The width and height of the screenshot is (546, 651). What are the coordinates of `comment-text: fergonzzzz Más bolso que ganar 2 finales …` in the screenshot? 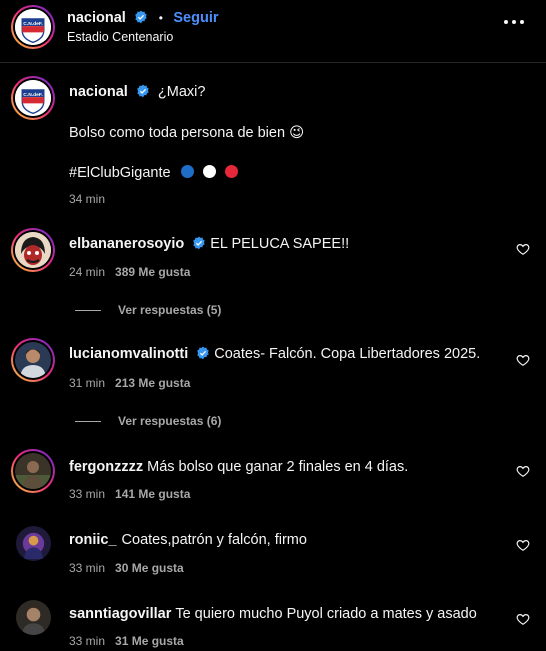 It's located at (238, 467).